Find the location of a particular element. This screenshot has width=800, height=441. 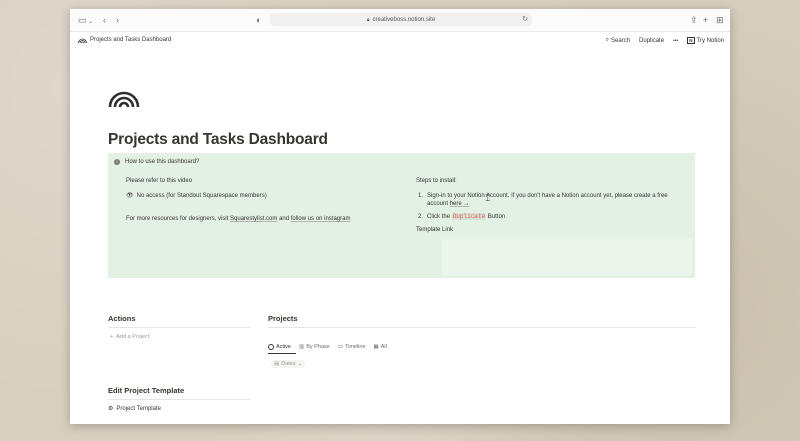

actions-divider is located at coordinates (179, 327).